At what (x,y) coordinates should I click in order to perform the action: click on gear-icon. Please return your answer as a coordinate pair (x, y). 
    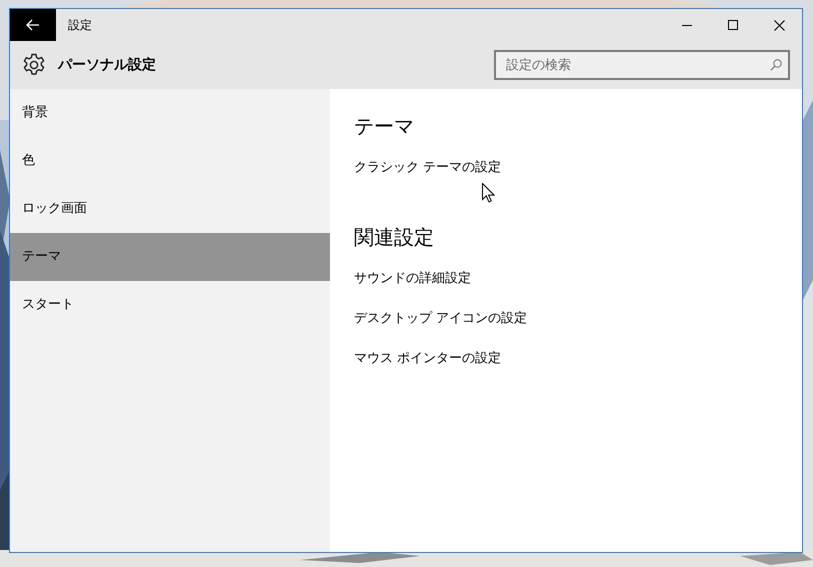
    Looking at the image, I should click on (34, 65).